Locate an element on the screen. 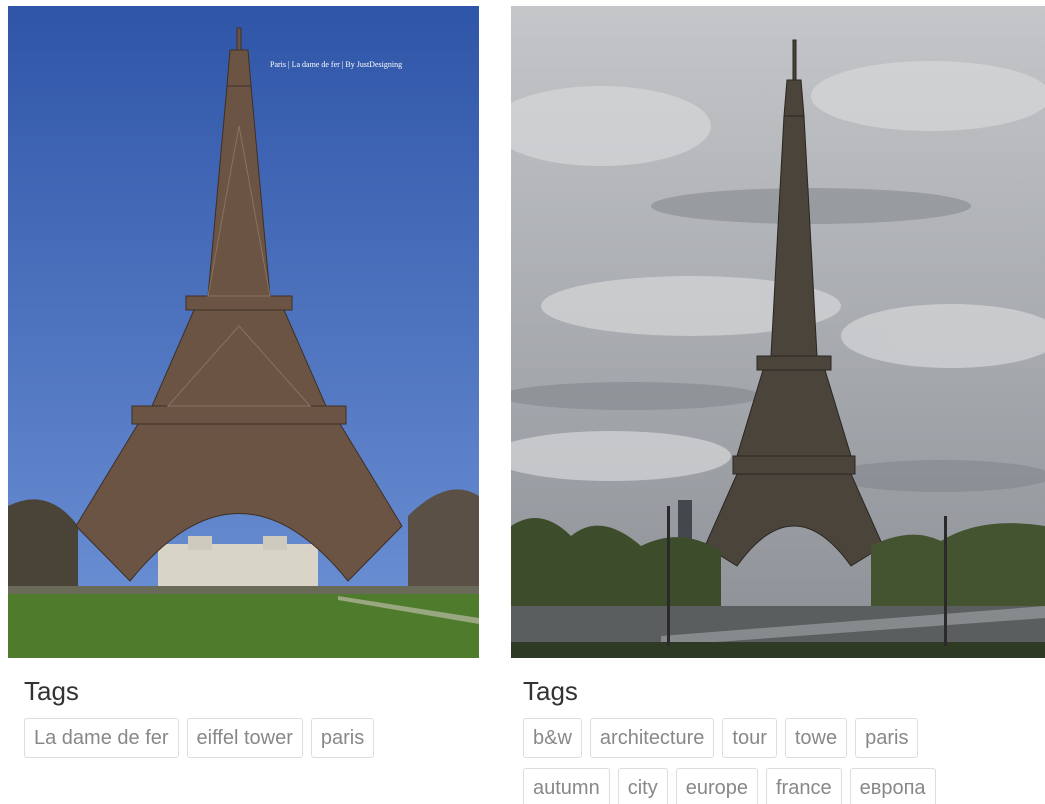 The height and width of the screenshot is (804, 1045). tag-europe: europe is located at coordinates (716, 786).